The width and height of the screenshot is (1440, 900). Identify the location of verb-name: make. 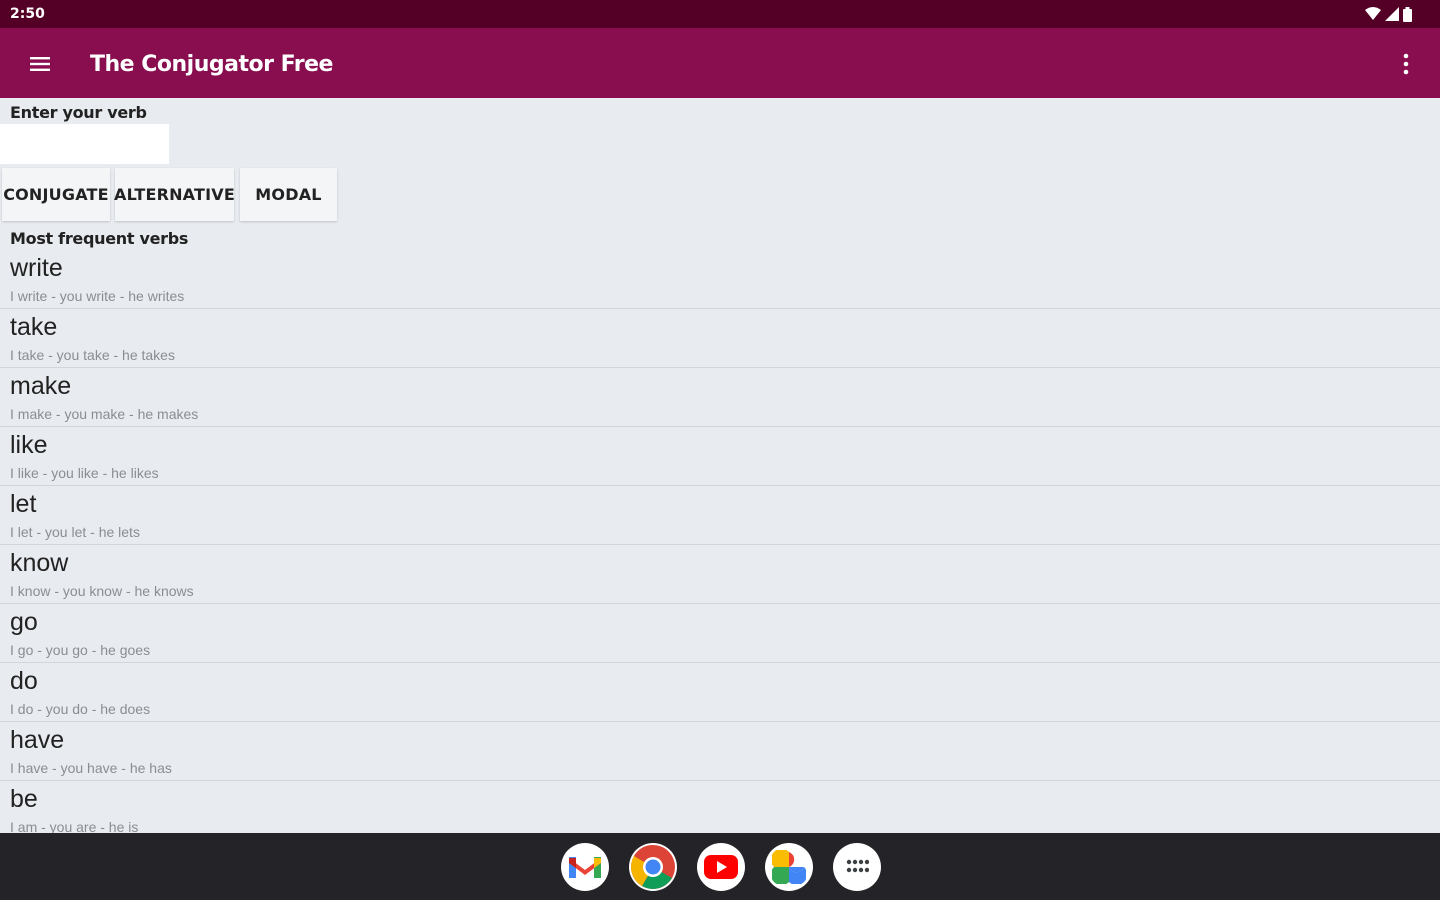
(41, 386).